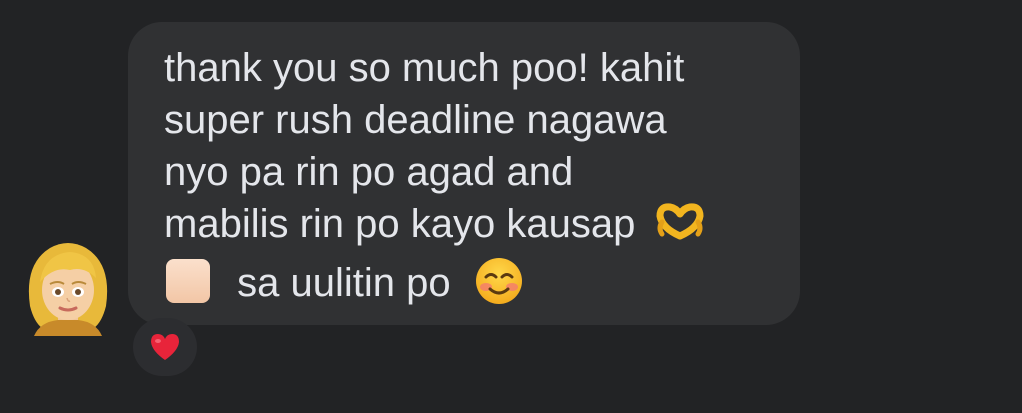  I want to click on message-line-4: mabilis rin po kayo kausap, so click(435, 226).